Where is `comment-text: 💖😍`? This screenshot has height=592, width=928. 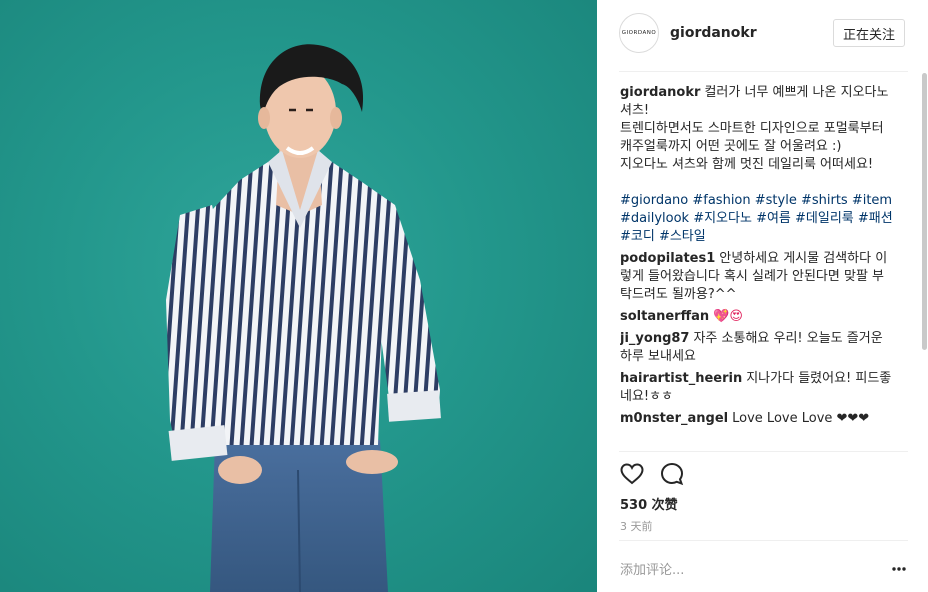 comment-text: 💖😍 is located at coordinates (728, 316).